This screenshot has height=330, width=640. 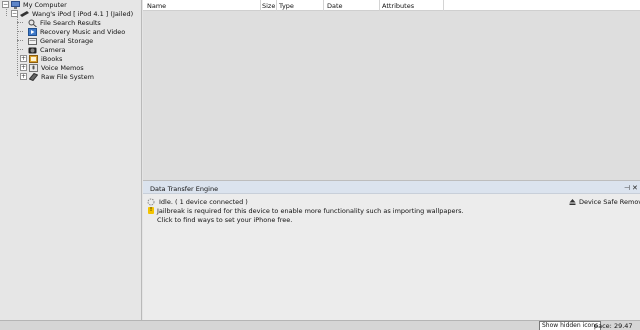 I want to click on tree-item-raw-file-system: + Raw File System, so click(x=57, y=76).